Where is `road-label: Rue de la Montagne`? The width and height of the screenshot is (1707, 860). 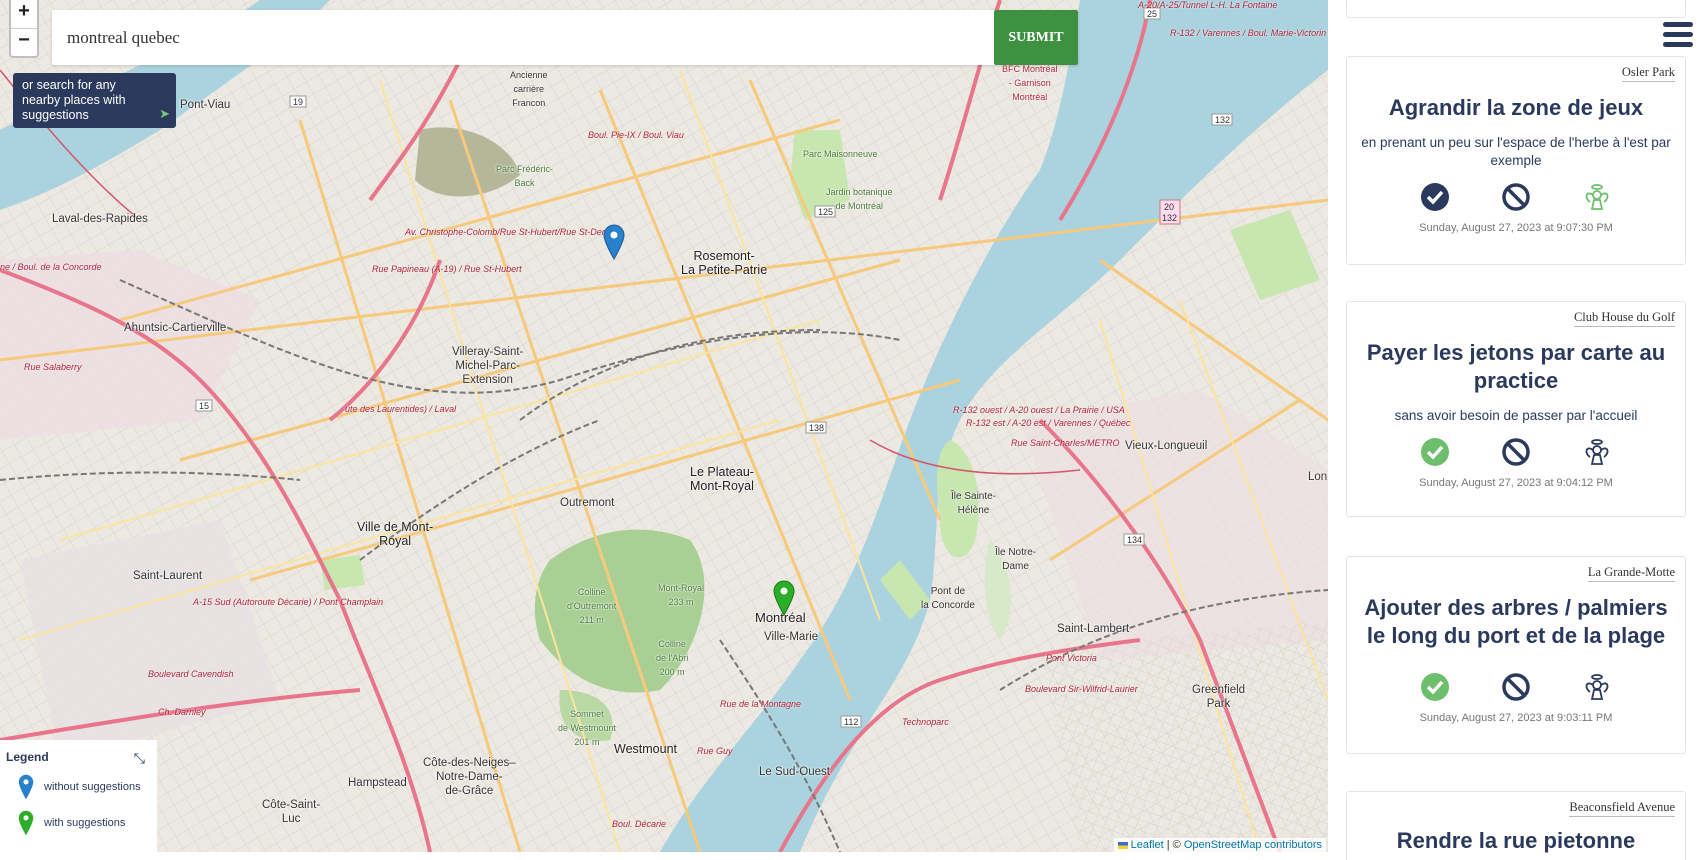
road-label: Rue de la Montagne is located at coordinates (761, 704).